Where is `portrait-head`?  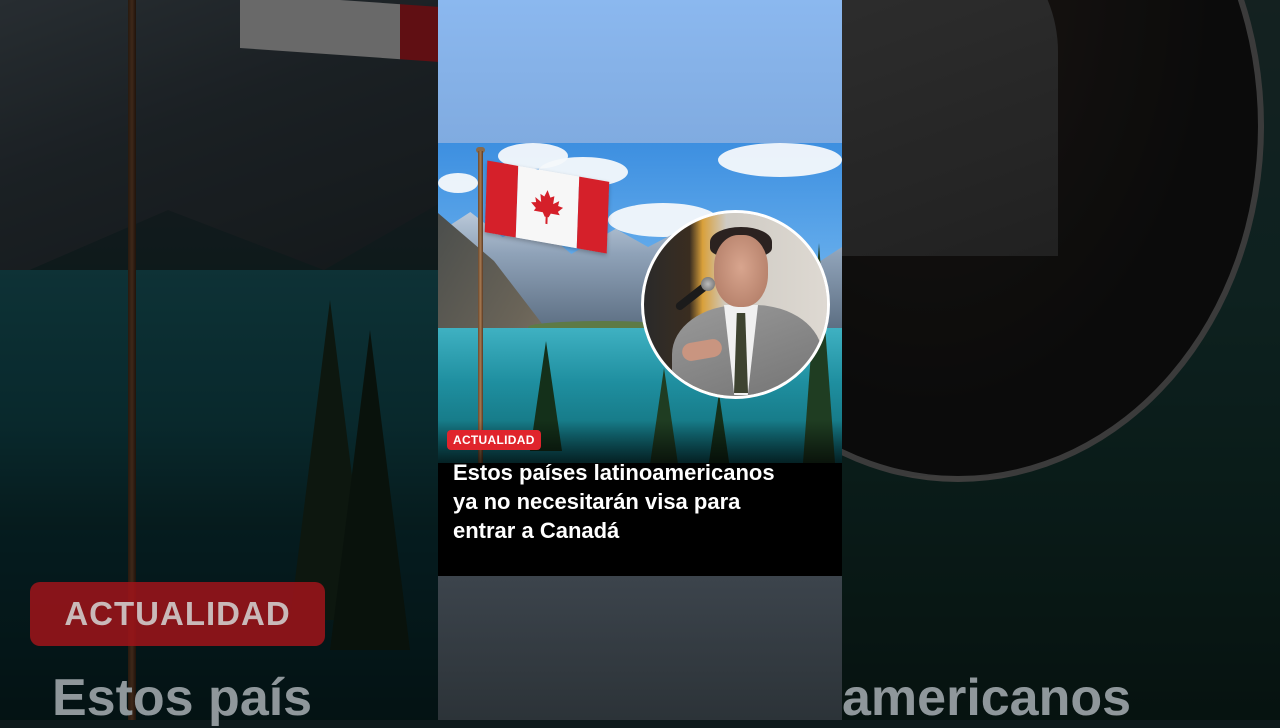 portrait-head is located at coordinates (741, 271).